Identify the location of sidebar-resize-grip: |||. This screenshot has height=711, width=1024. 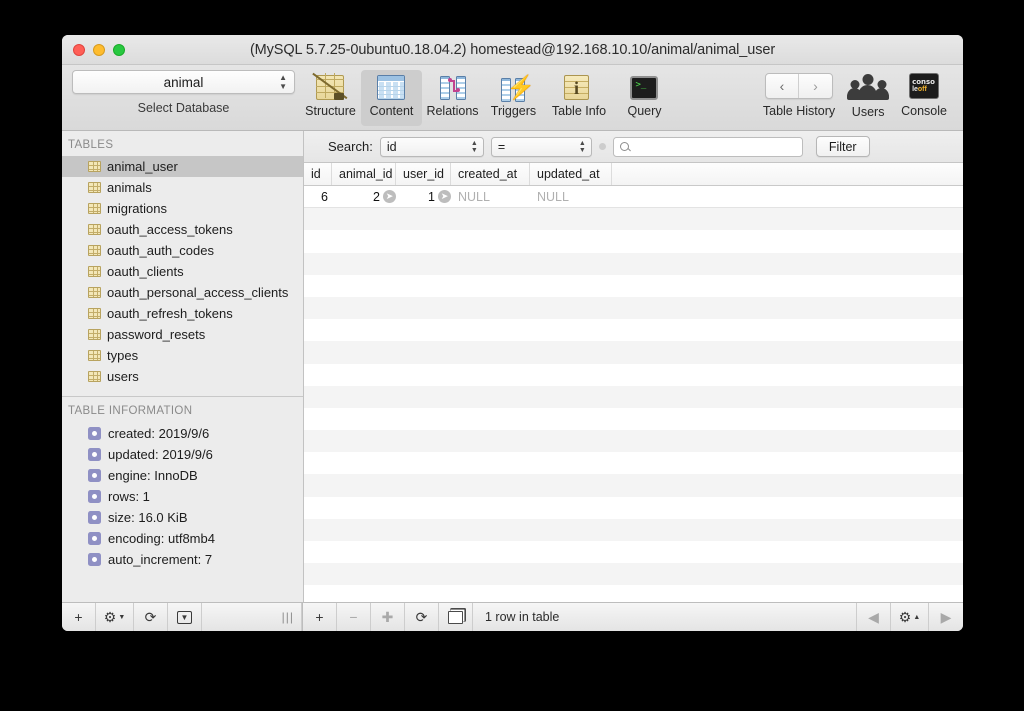
(252, 617).